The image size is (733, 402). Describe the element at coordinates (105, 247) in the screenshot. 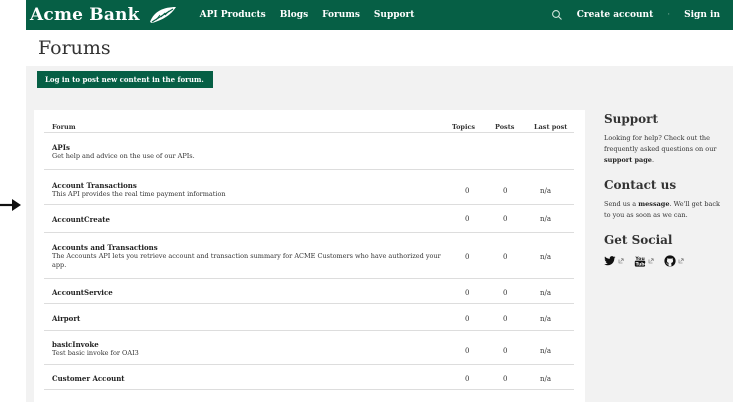

I see `forum-title: Accounts and Transactions` at that location.